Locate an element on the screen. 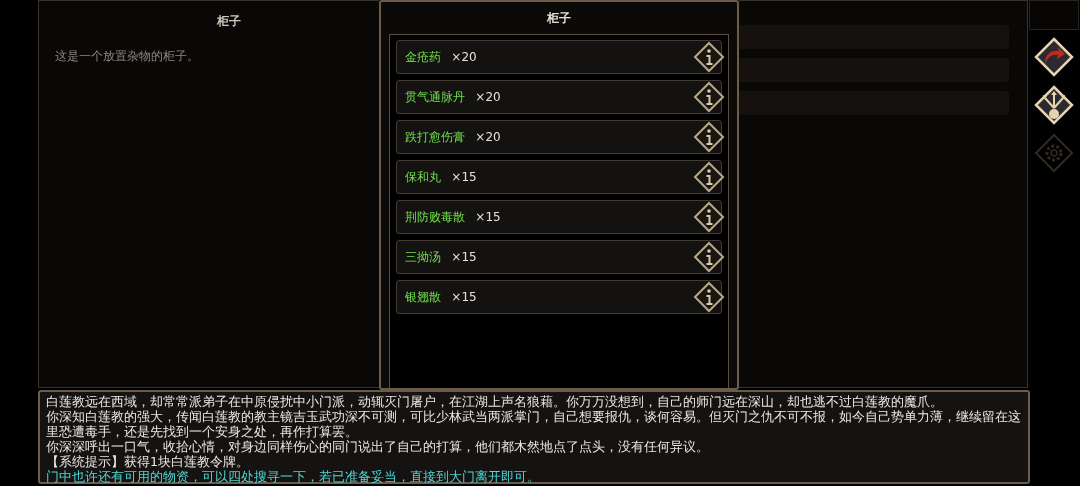 This screenshot has height=486, width=1080. item-row: 三拗汤 ×15 is located at coordinates (559, 257).